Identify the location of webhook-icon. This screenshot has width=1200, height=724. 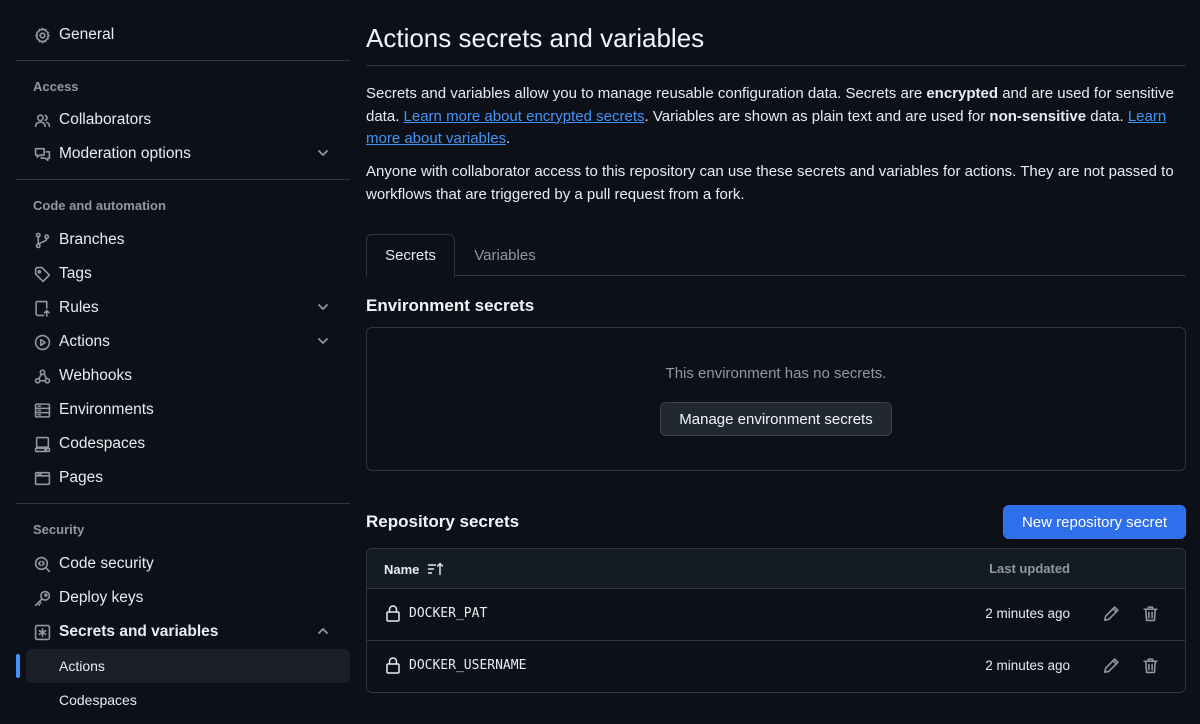
(42, 376).